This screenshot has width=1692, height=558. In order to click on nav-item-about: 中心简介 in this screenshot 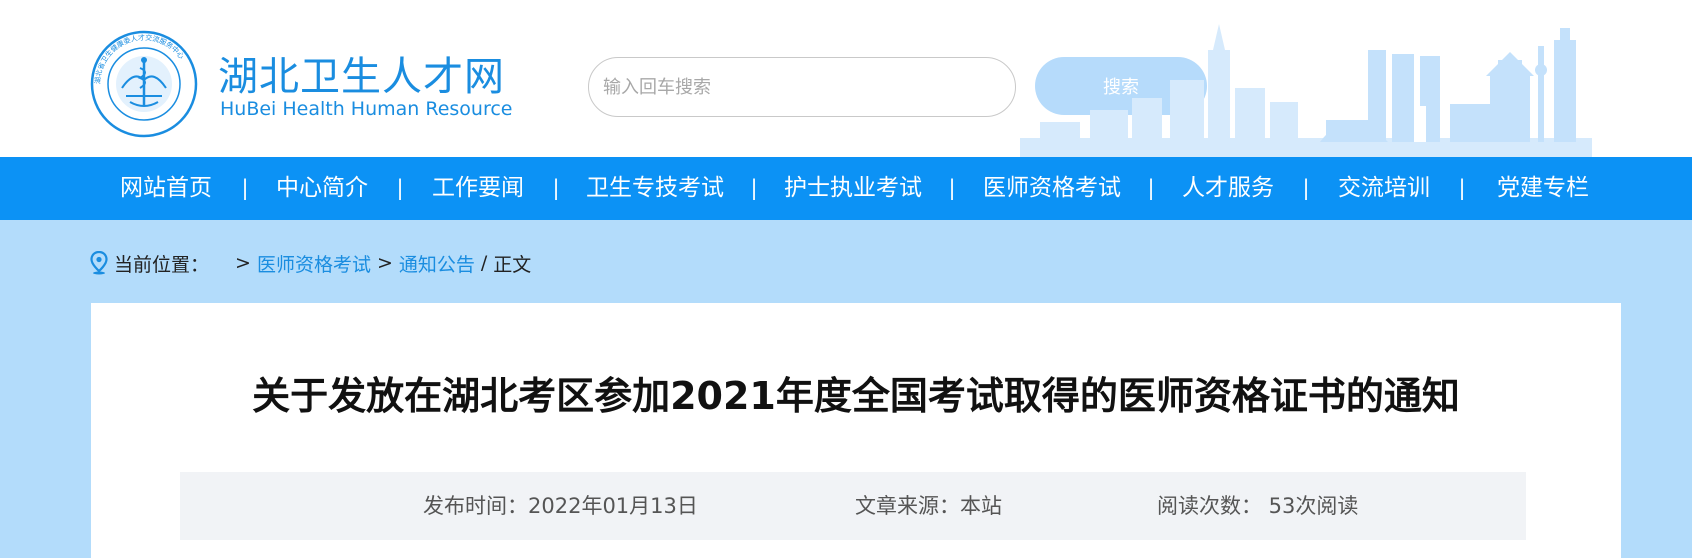, I will do `click(322, 188)`.